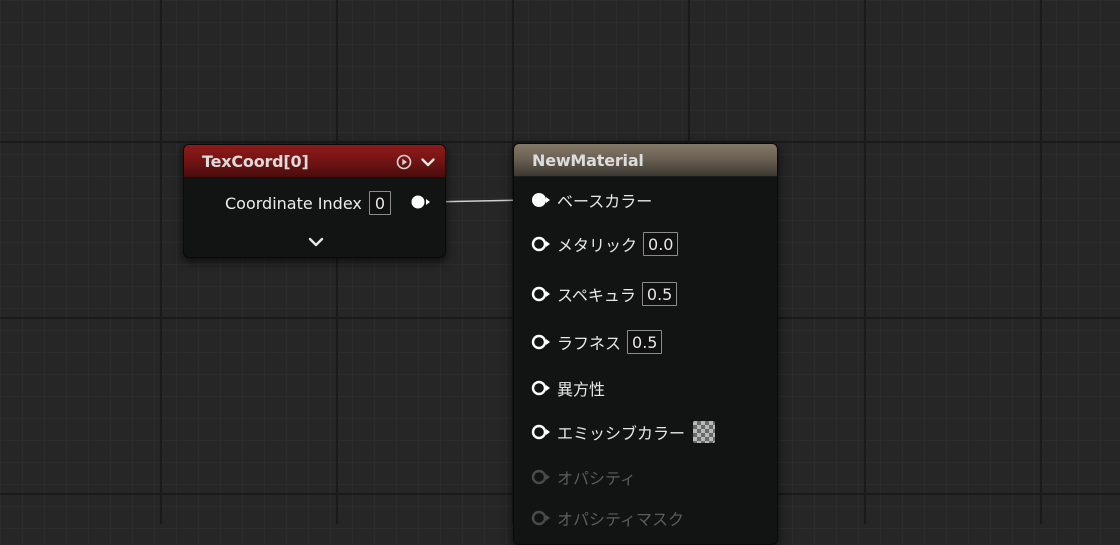  I want to click on pin-label: オパシティマスク, so click(621, 519).